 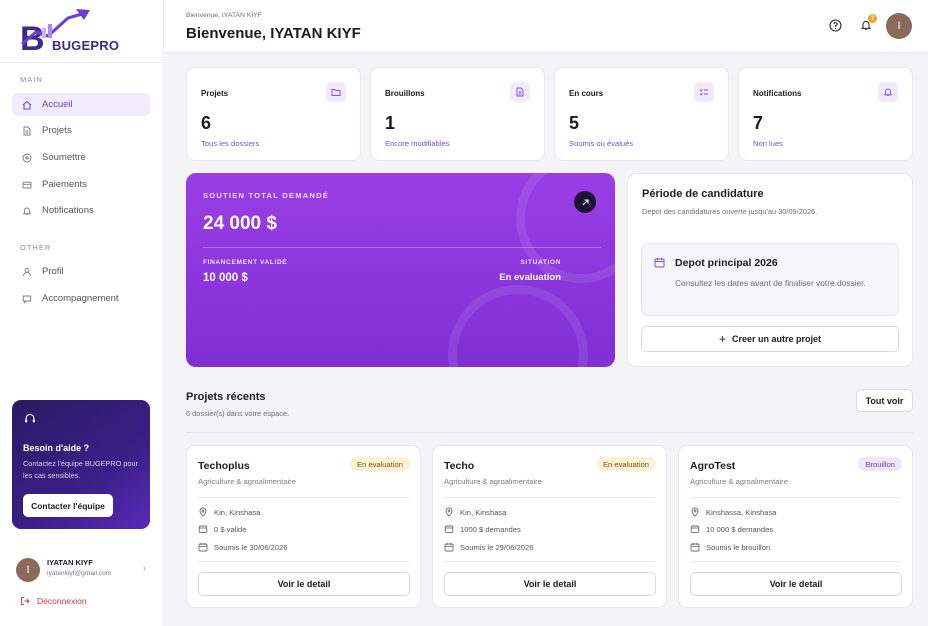 I want to click on plus-icon: +, so click(x=722, y=339).